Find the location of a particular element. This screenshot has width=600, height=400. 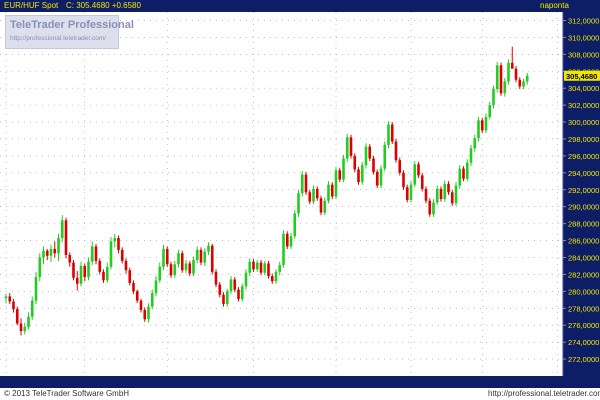

y-tick-label: 290,0000 is located at coordinates (583, 207).